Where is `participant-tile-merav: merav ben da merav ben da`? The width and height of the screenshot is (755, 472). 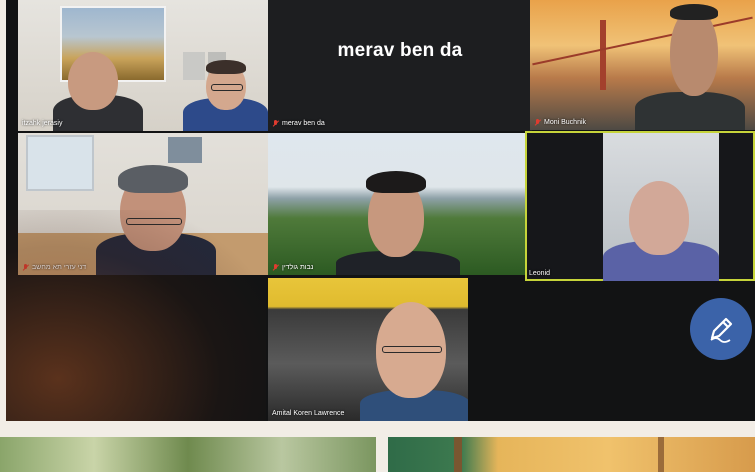
participant-tile-merav: merav ben da merav ben da is located at coordinates (400, 65).